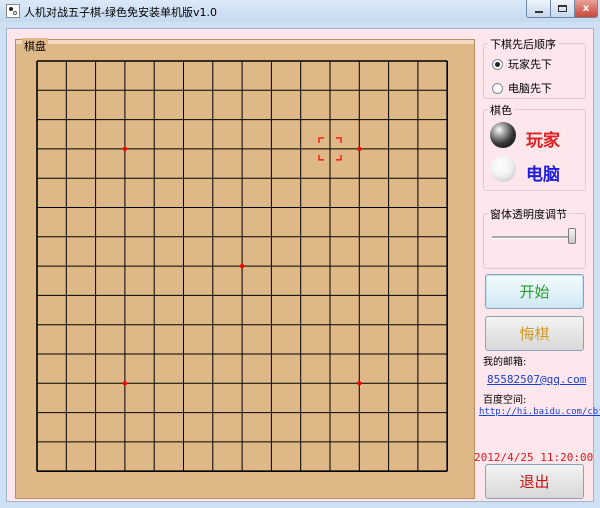 The width and height of the screenshot is (600, 508). I want to click on undo-button: 悔棋, so click(534, 333).